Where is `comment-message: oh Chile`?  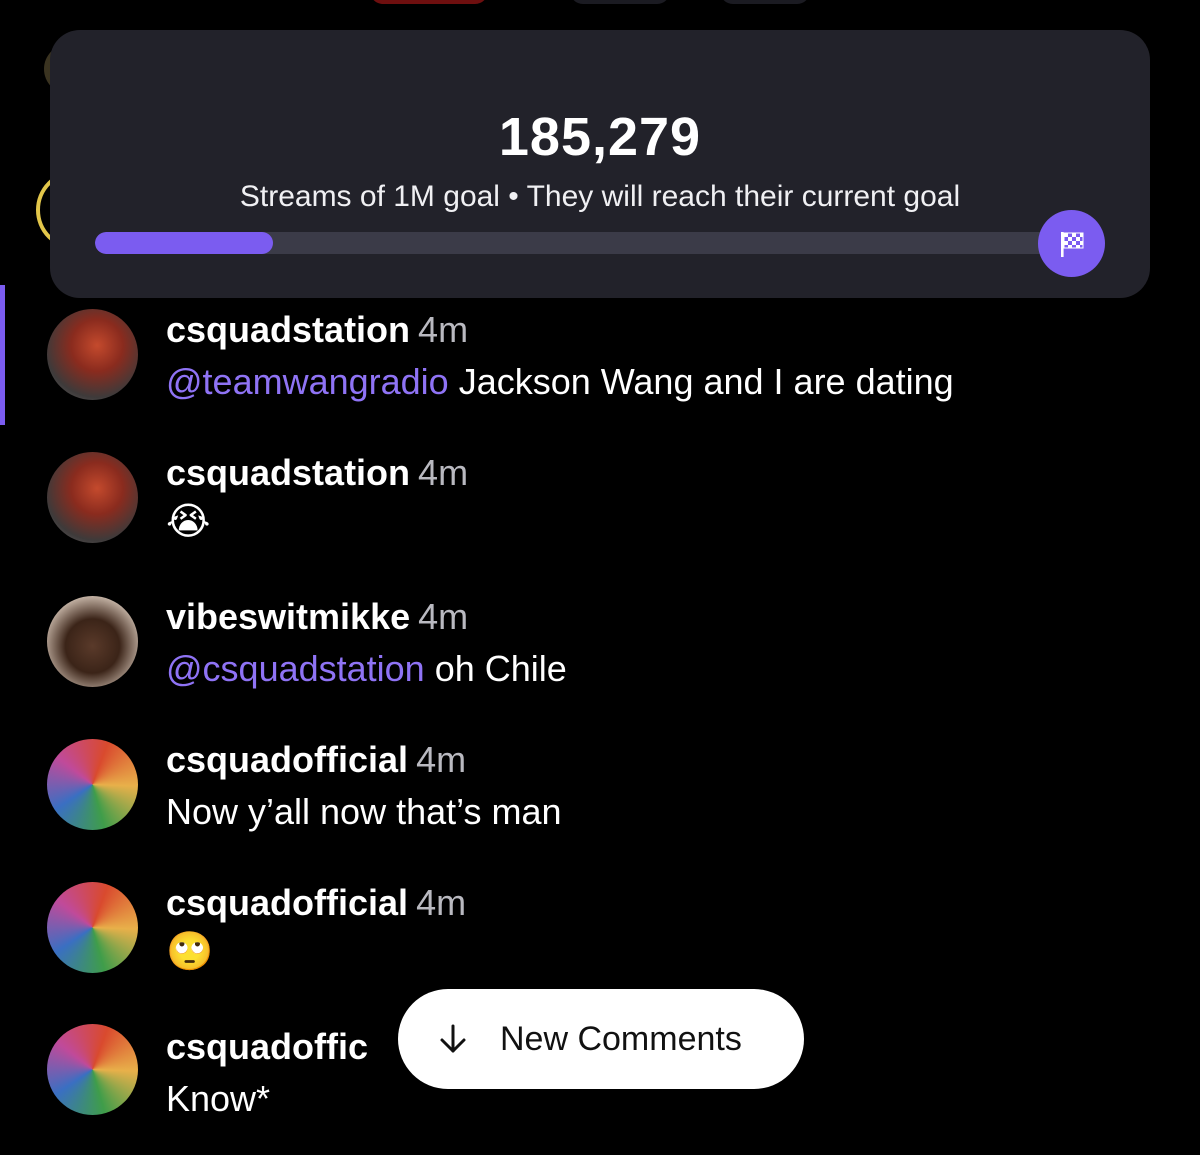 comment-message: oh Chile is located at coordinates (495, 668).